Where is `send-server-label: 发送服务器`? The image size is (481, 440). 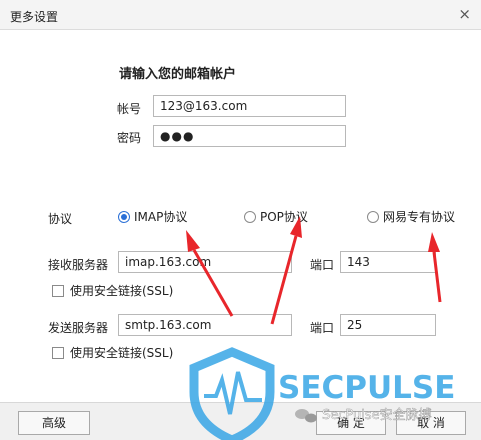
send-server-label: 发送服务器 is located at coordinates (78, 328).